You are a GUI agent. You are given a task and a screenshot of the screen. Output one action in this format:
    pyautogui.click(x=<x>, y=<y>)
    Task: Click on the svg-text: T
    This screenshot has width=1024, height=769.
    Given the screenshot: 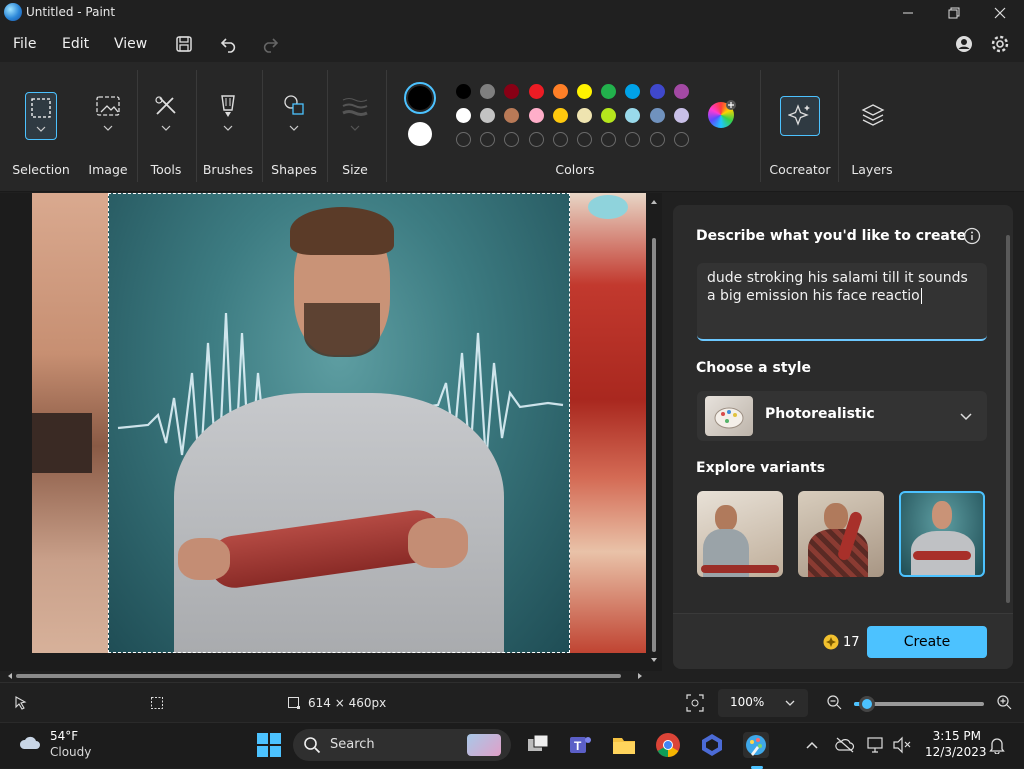 What is the action you would take?
    pyautogui.click(x=578, y=746)
    